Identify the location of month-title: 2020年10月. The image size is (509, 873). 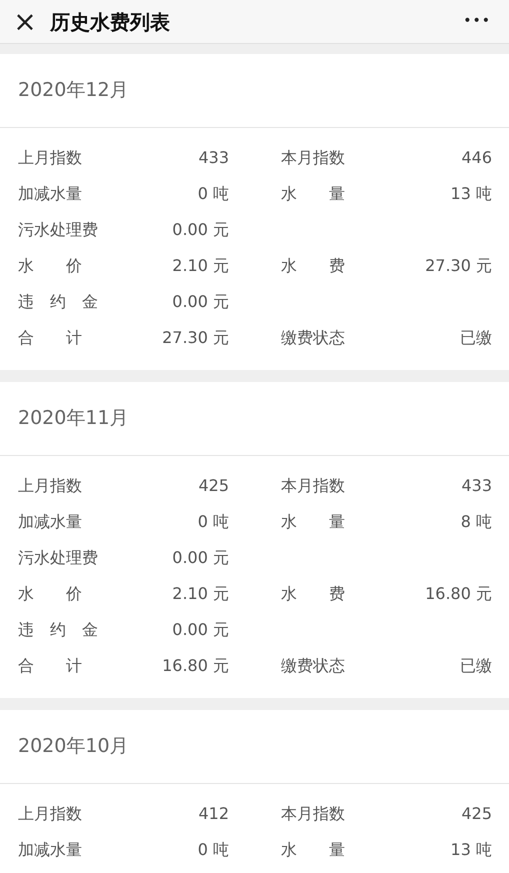
(73, 747).